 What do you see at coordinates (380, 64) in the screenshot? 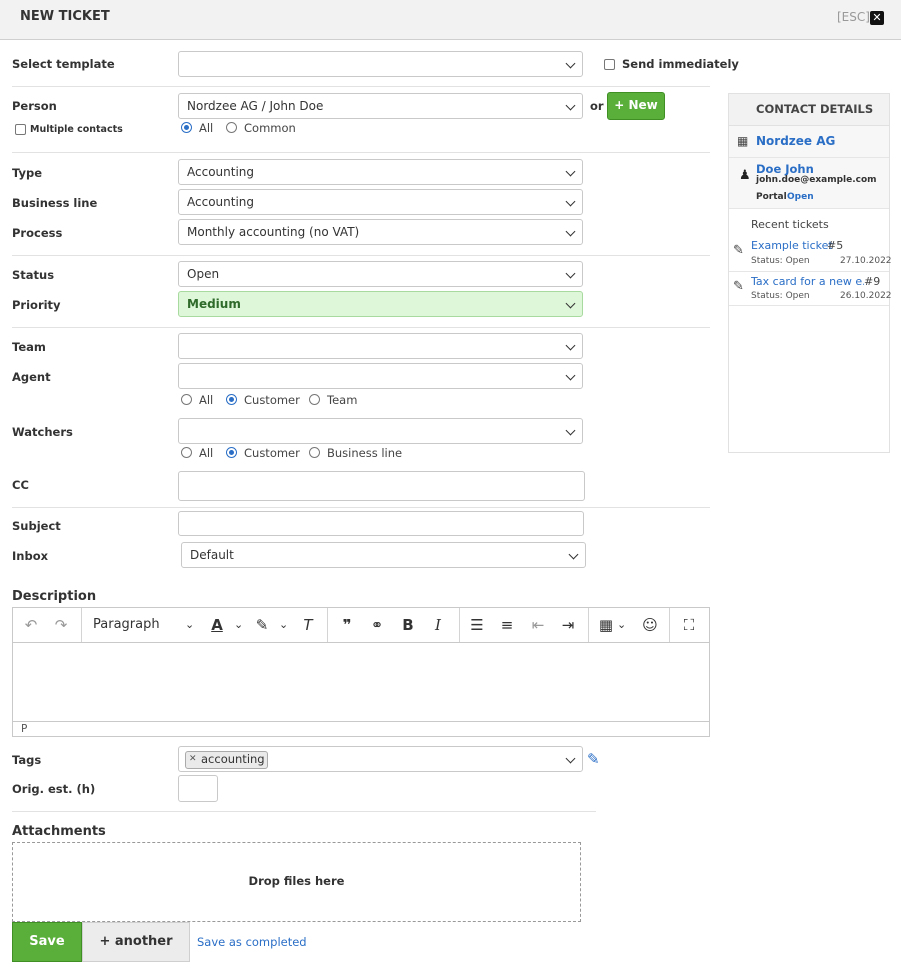
I see `select-template-dropdown` at bounding box center [380, 64].